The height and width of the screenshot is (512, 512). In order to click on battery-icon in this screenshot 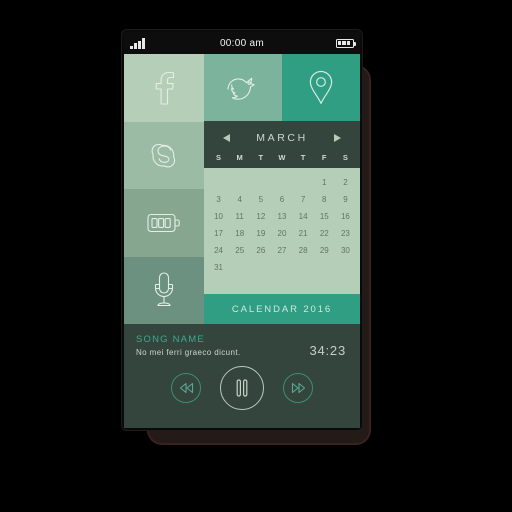, I will do `click(346, 43)`.